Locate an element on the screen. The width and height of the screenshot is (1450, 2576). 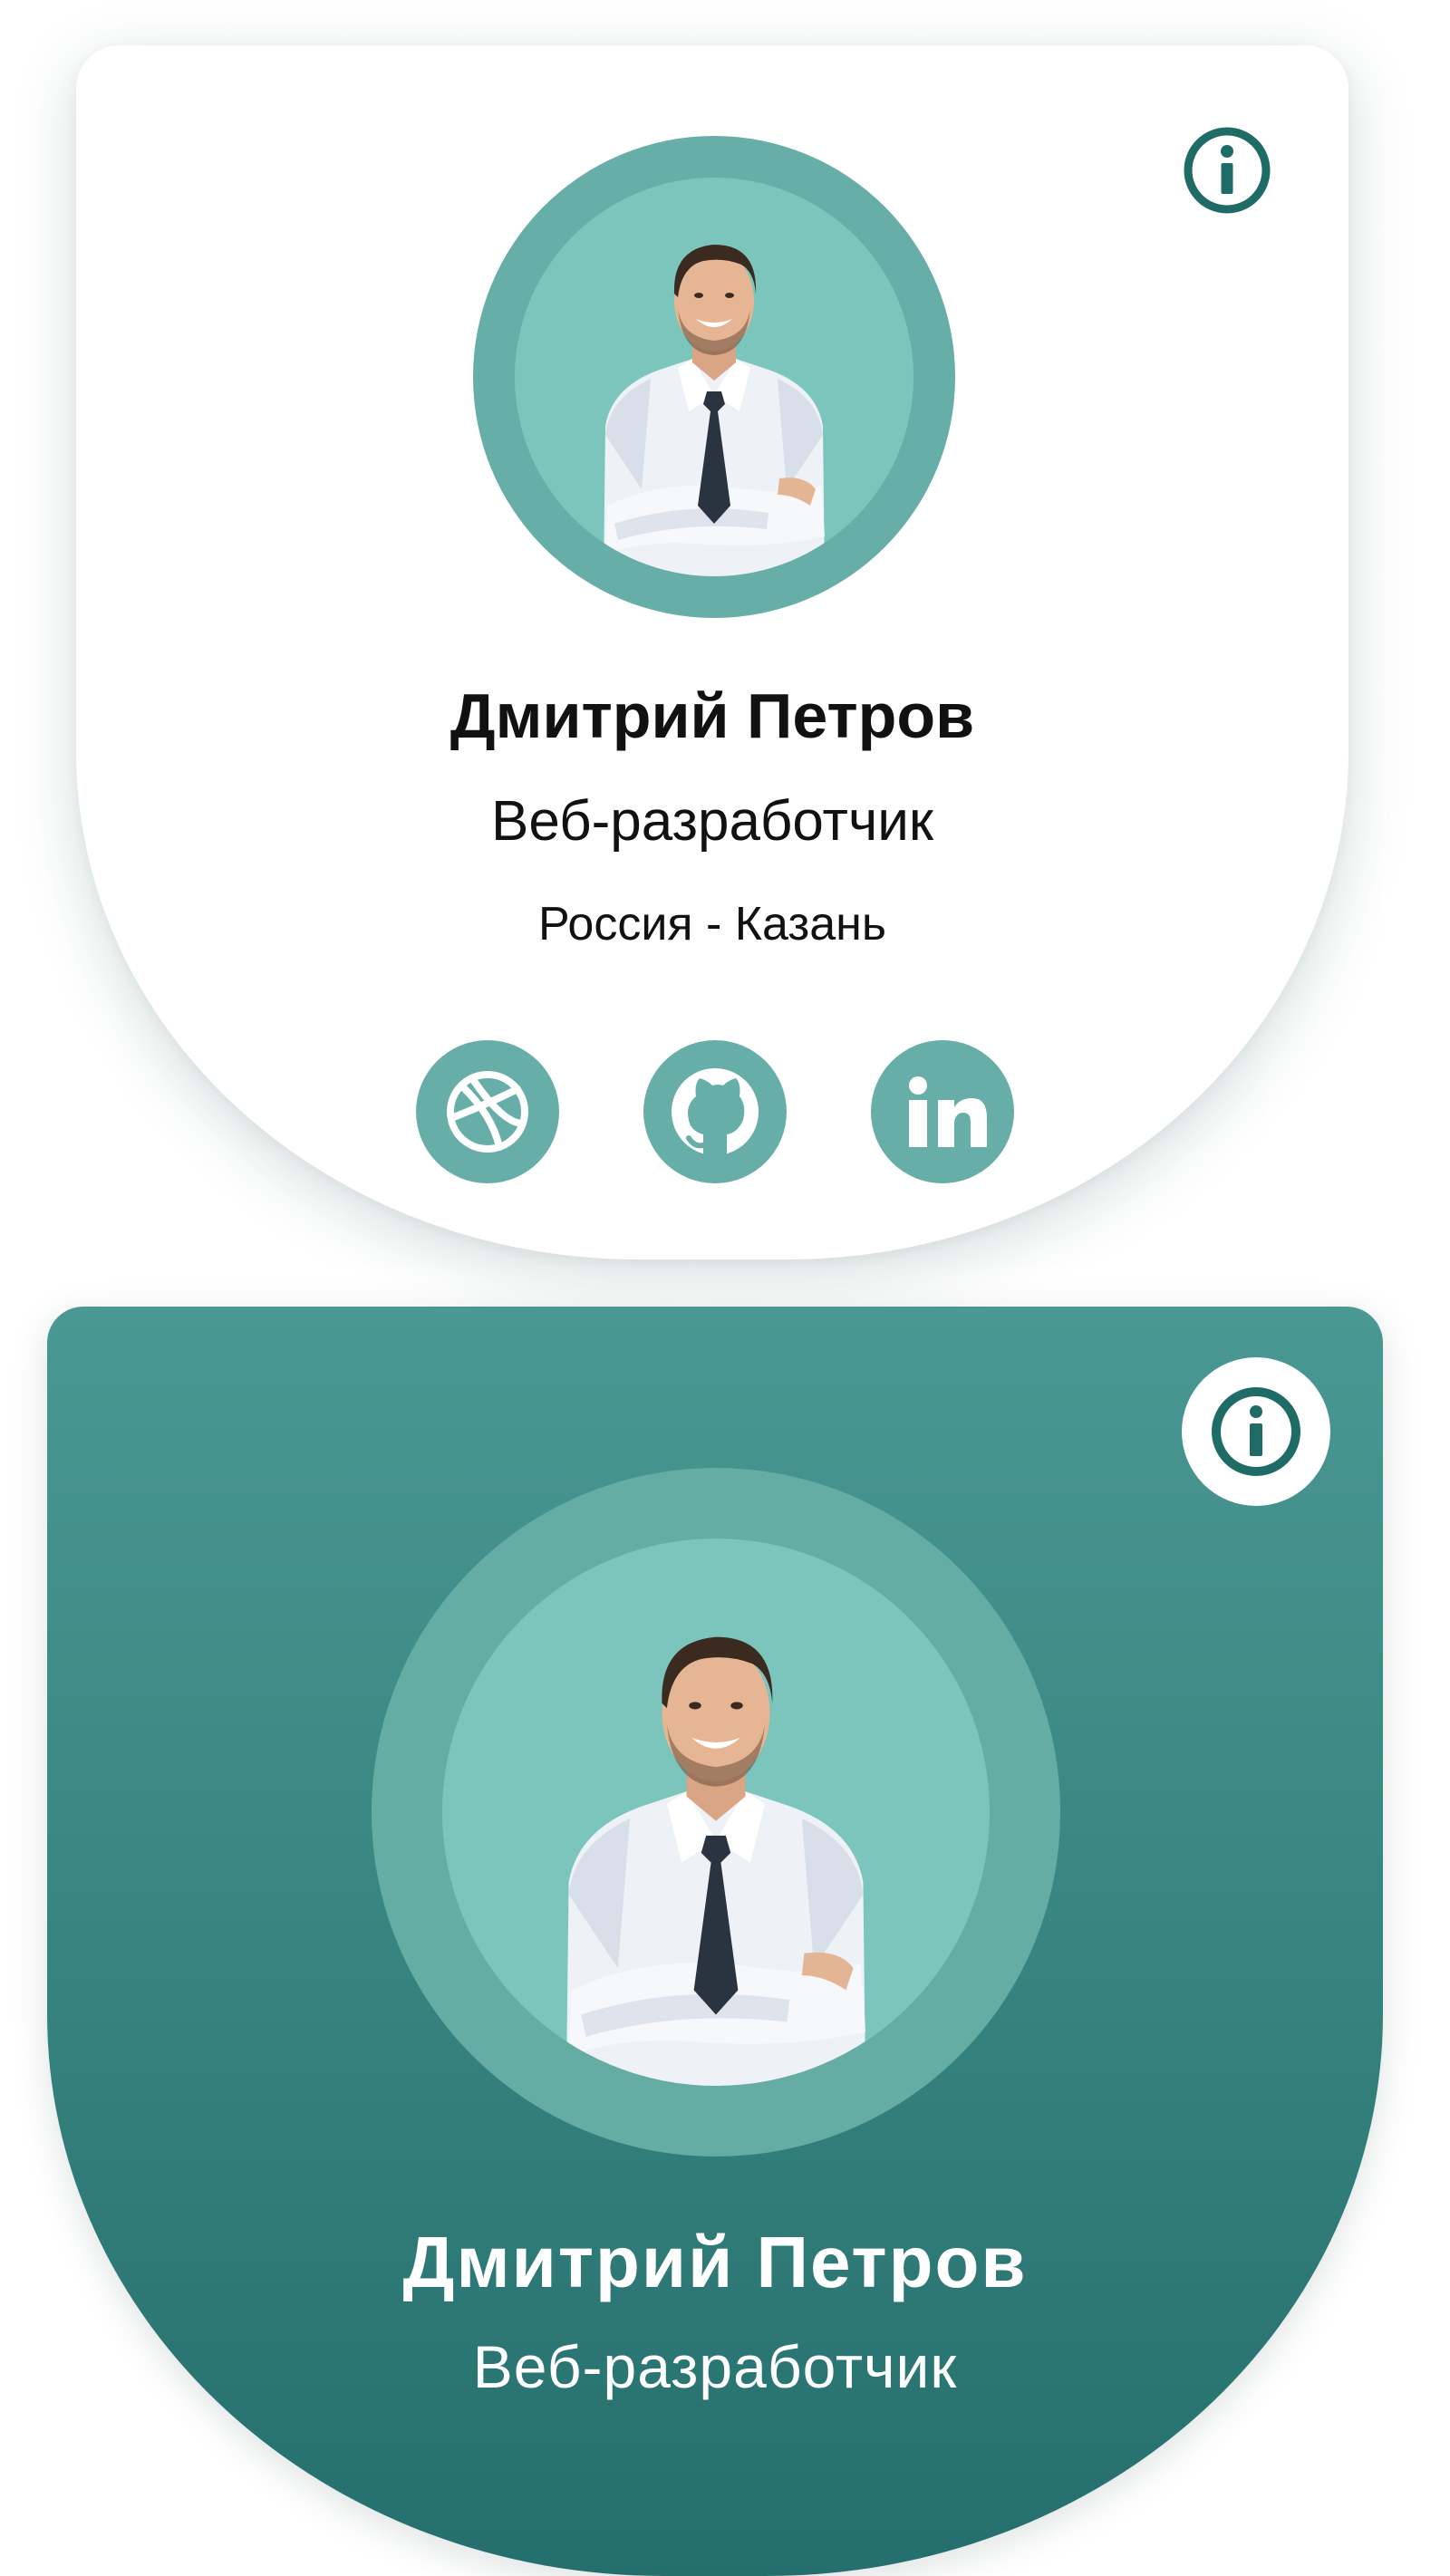
linkedin-icon is located at coordinates (948, 1111).